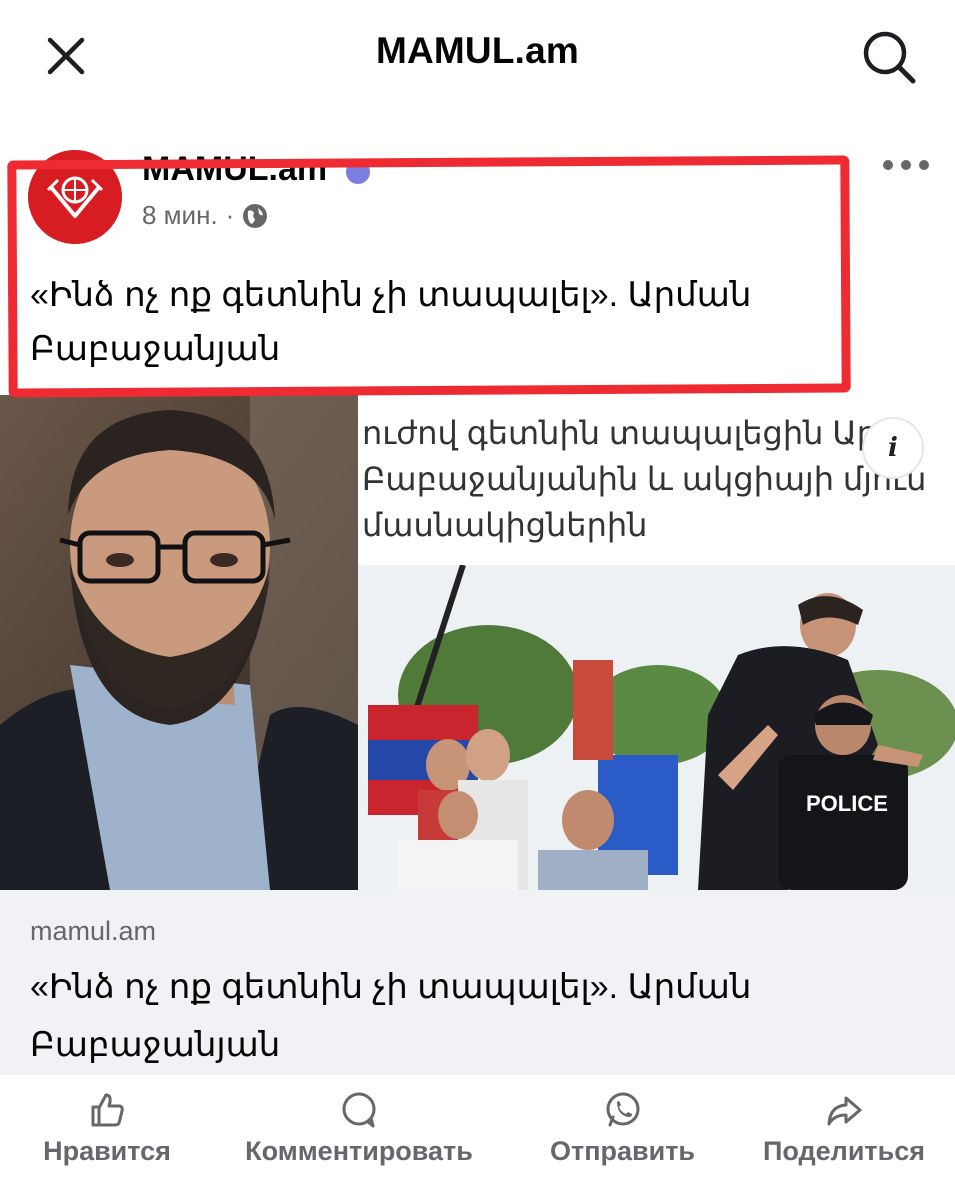 Image resolution: width=955 pixels, height=1200 pixels. Describe the element at coordinates (358, 172) in the screenshot. I see `verified-badge-icon` at that location.